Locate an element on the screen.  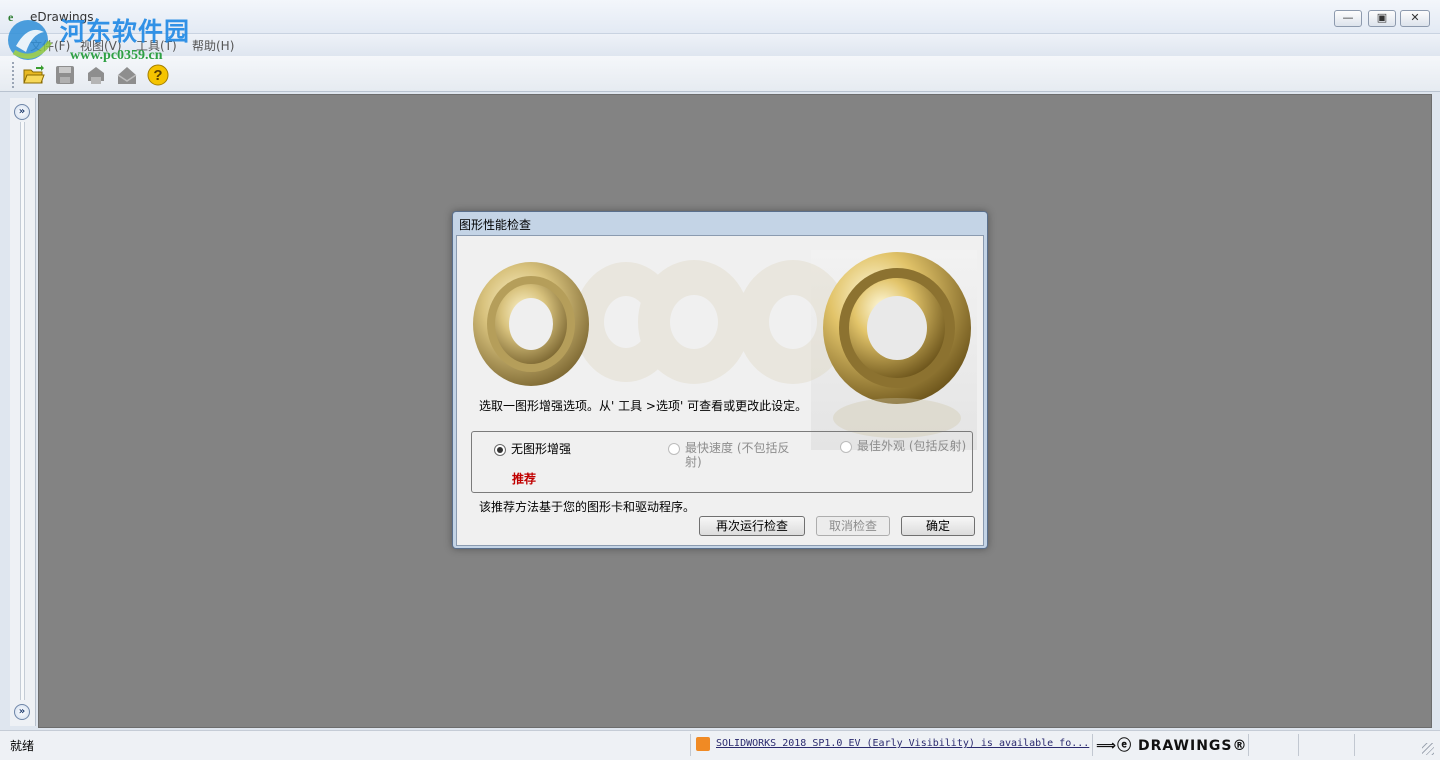
menu-tools: 工具(T) is located at coordinates (156, 45).